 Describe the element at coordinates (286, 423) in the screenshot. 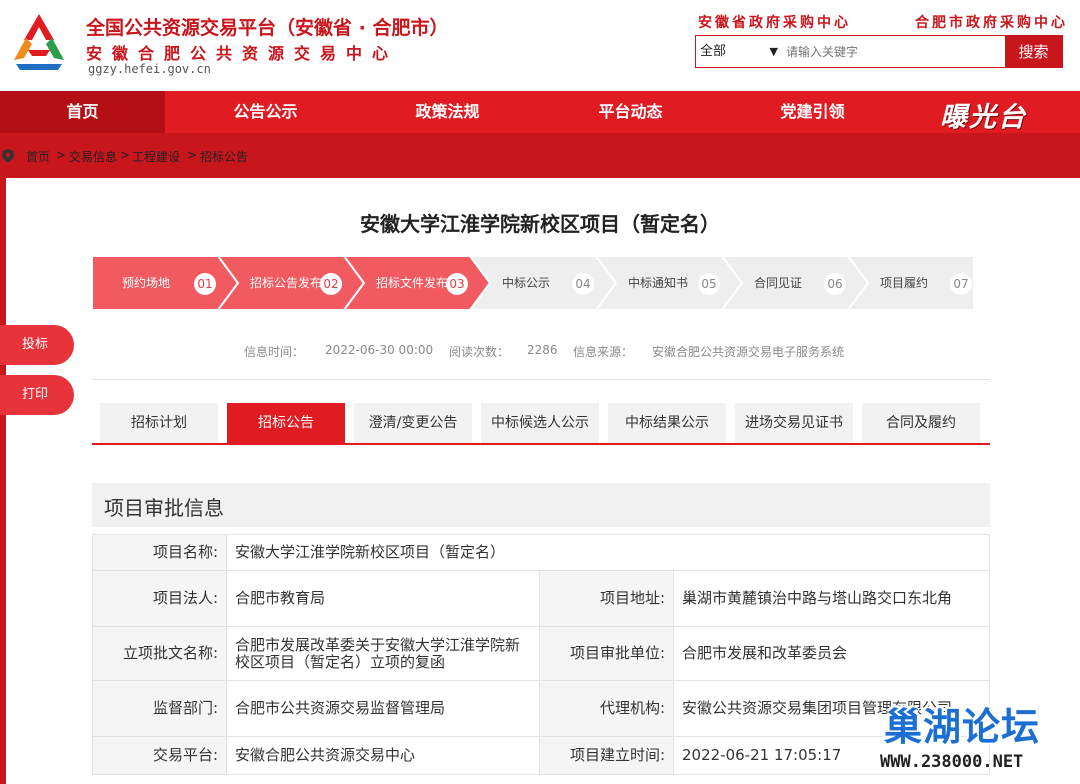

I see `tab-bid-announcement: 招标公告` at that location.